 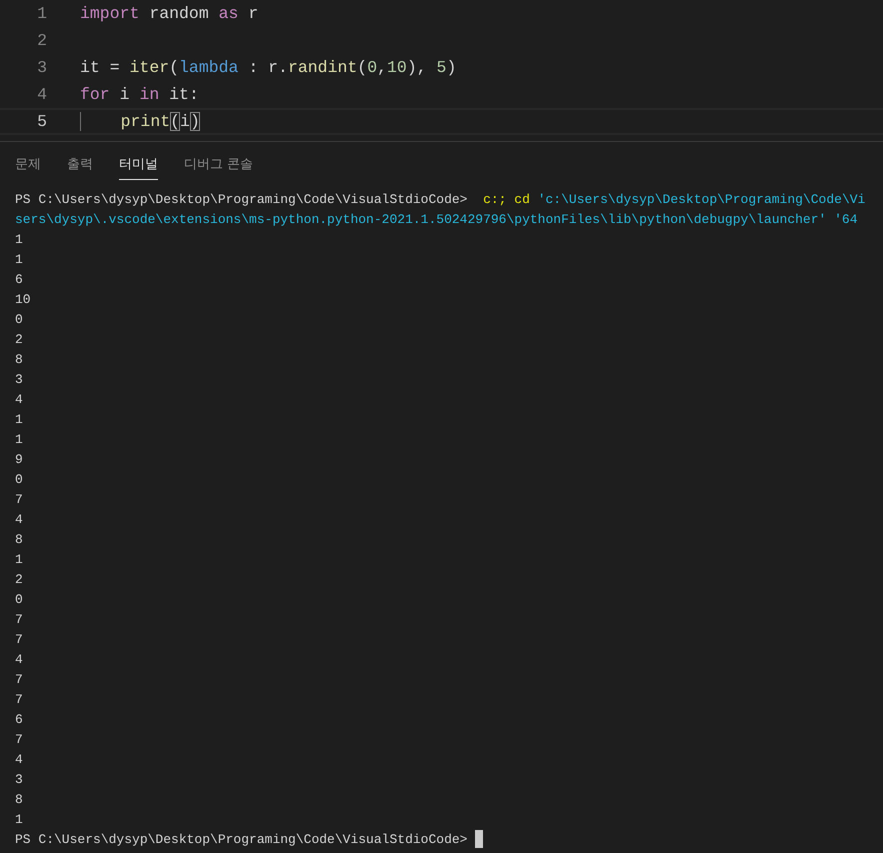 What do you see at coordinates (440, 199) in the screenshot?
I see `terminal-line: PS C:\Users\dysyp\Desktop\Programing\Code\VisualStdioCode> c:; cd 'c:\Users\dysyp\Desktop\Programing\Code\Vi` at bounding box center [440, 199].